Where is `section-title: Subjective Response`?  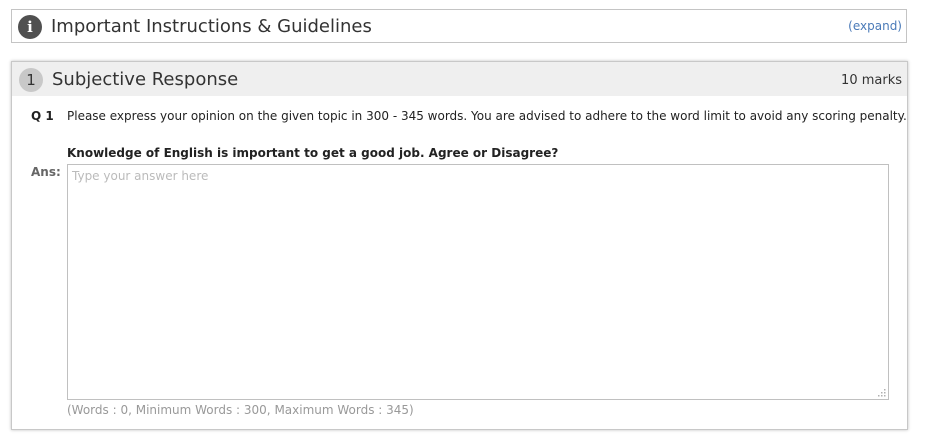
section-title: Subjective Response is located at coordinates (145, 79).